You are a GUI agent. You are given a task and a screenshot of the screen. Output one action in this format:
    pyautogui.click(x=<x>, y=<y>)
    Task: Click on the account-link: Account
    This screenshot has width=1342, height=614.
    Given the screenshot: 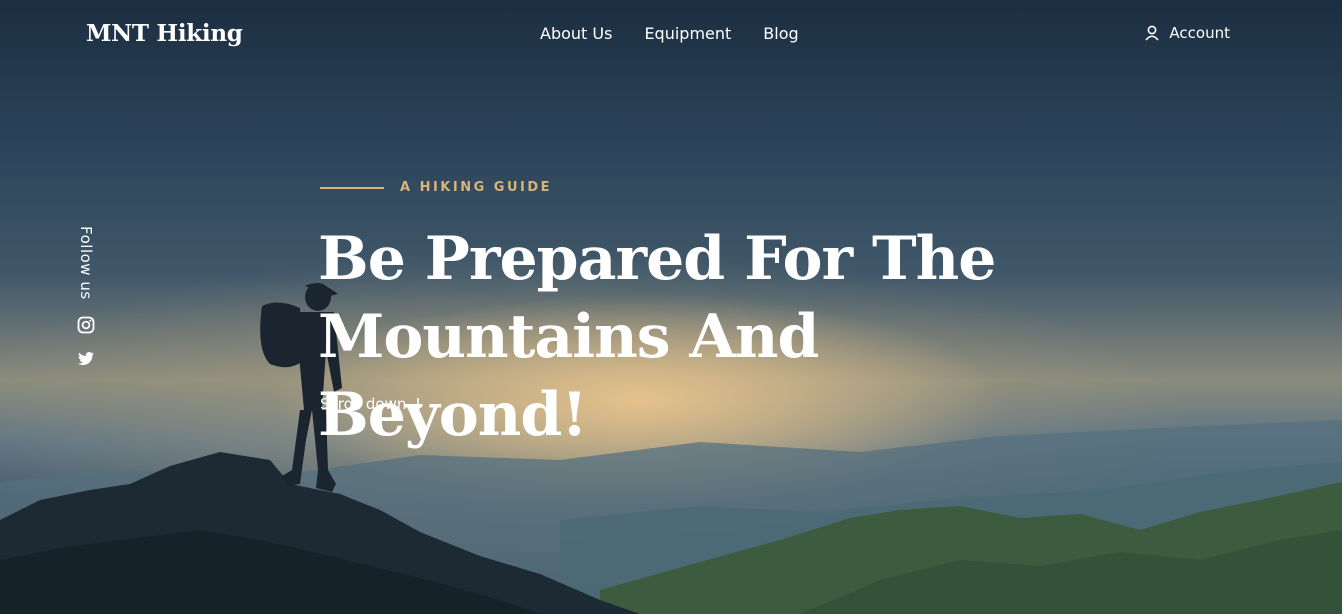 What is the action you would take?
    pyautogui.click(x=1187, y=33)
    